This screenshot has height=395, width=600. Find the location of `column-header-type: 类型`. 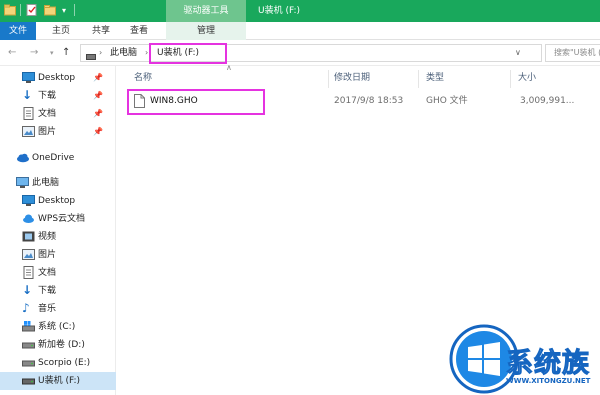

column-header-type: 类型 is located at coordinates (435, 78).